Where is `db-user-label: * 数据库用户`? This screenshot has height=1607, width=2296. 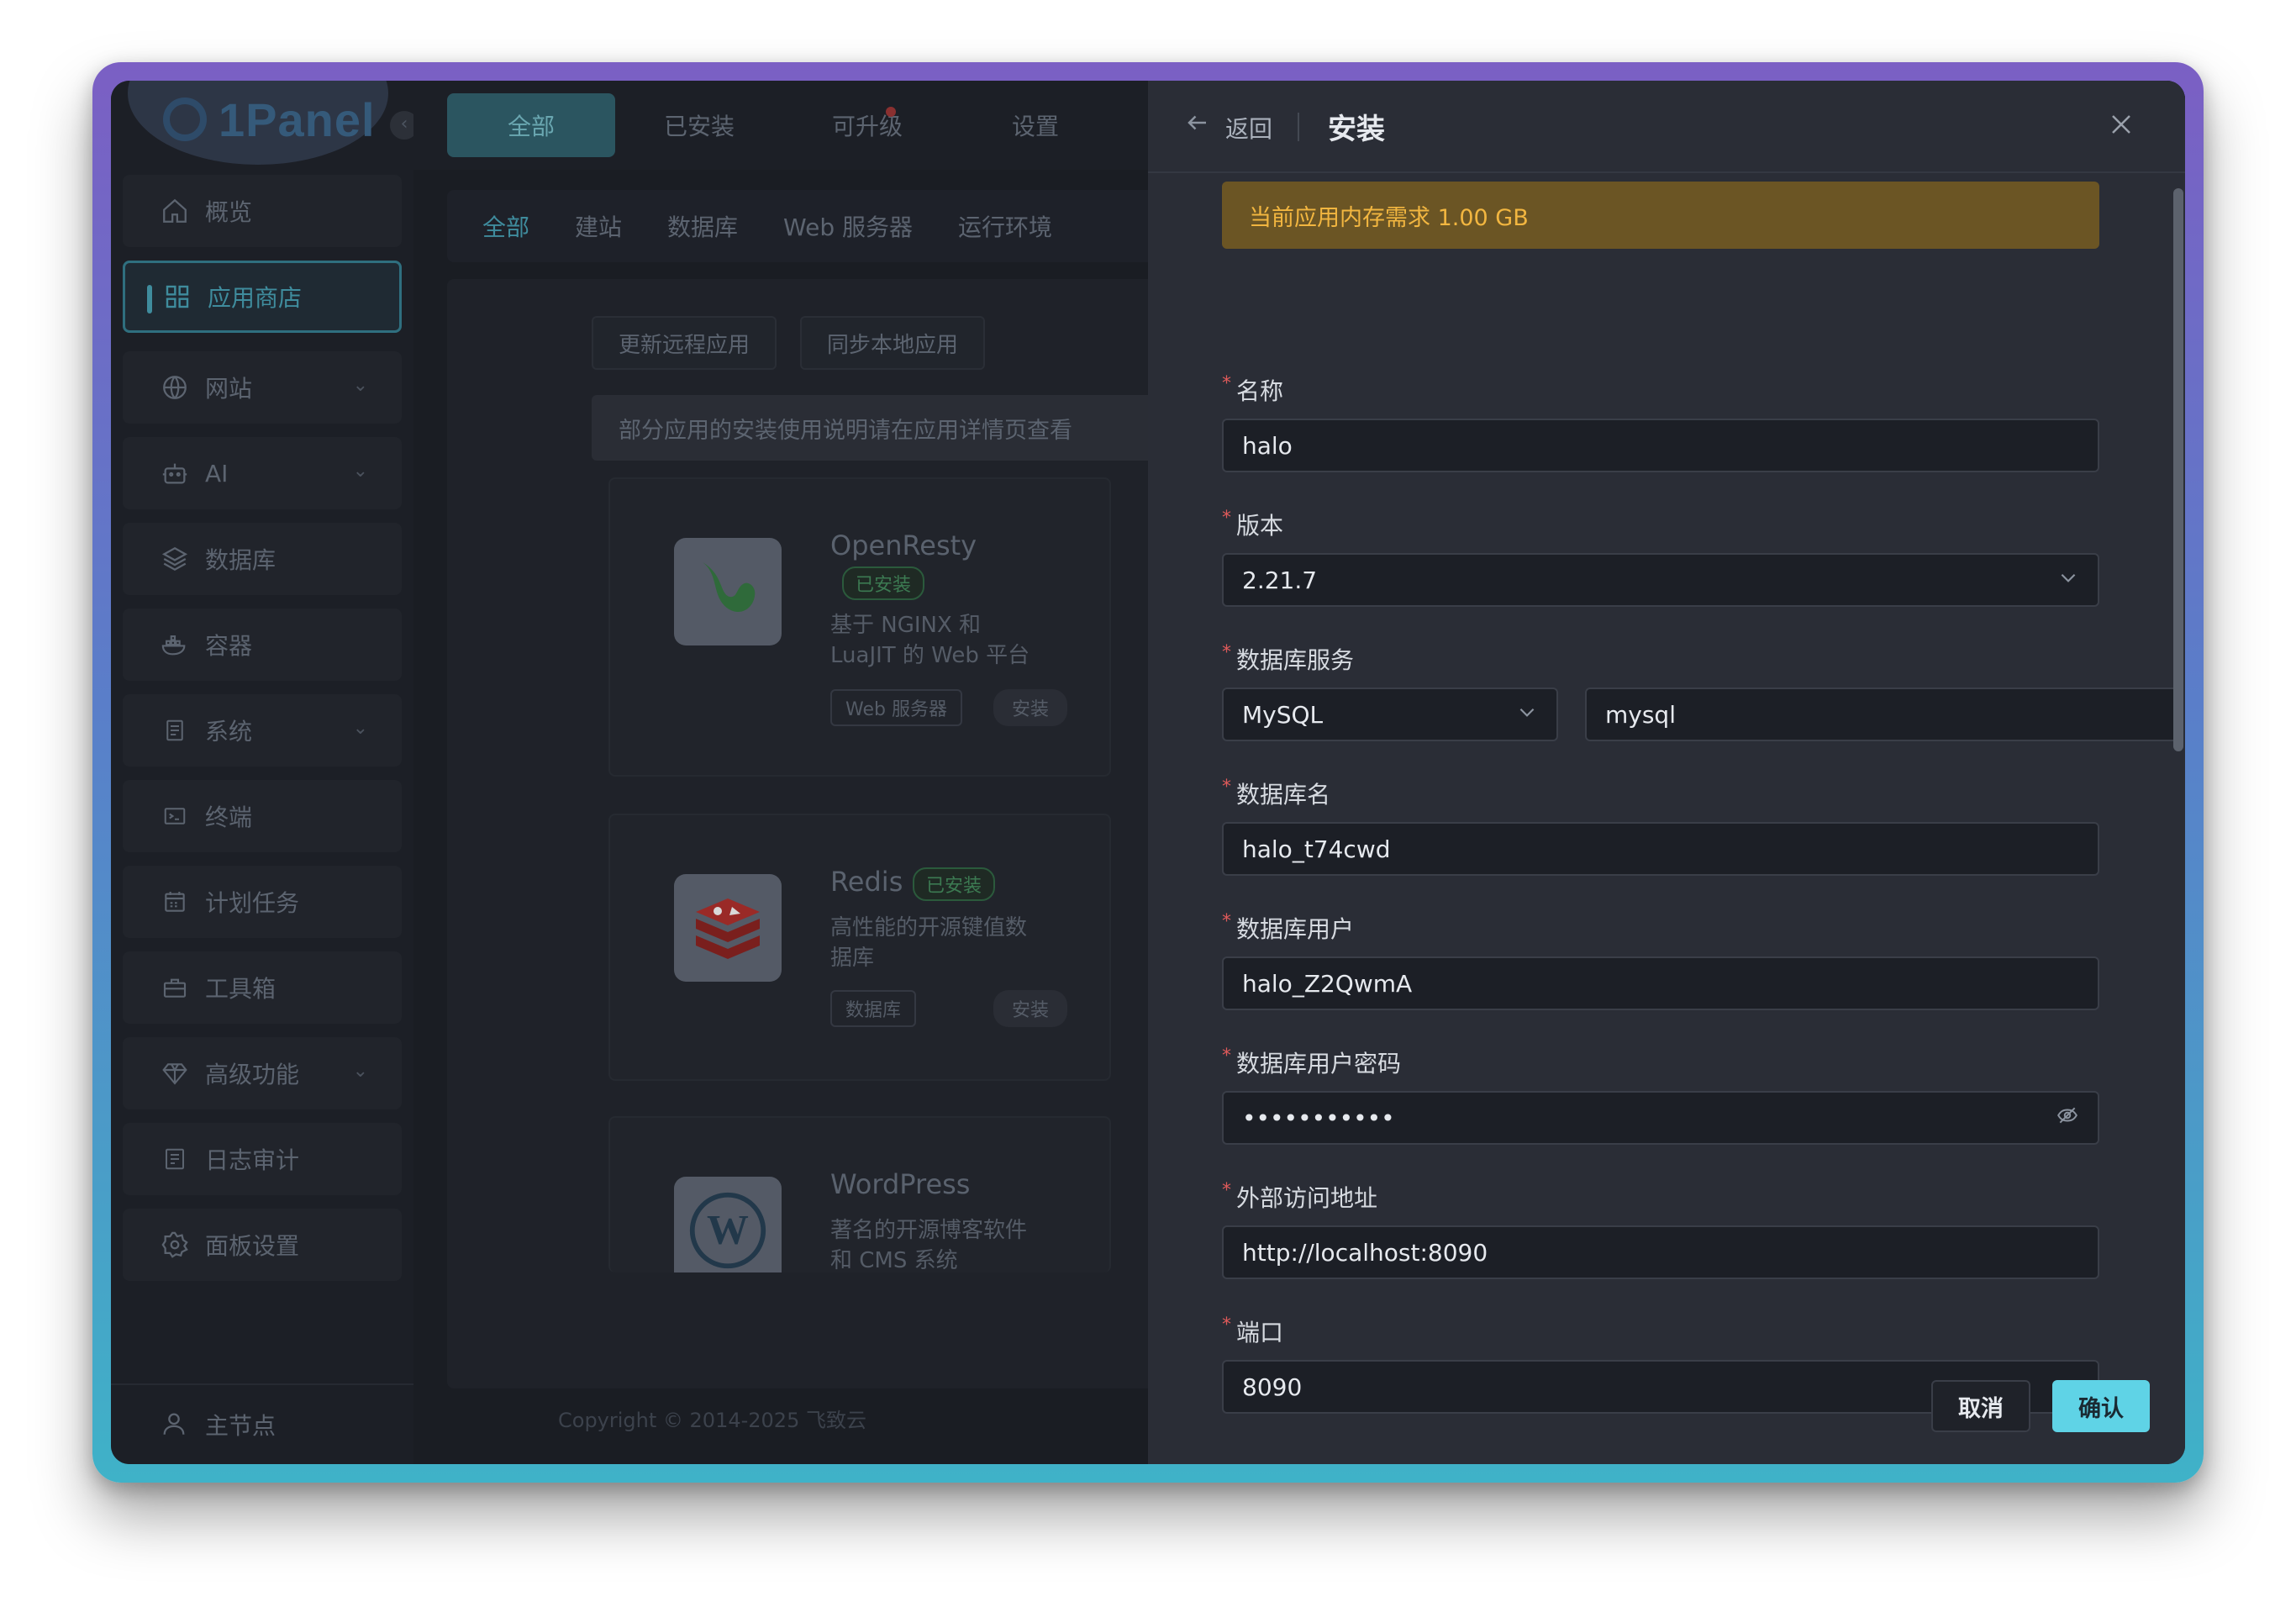
db-user-label: * 数据库用户 is located at coordinates (1288, 927).